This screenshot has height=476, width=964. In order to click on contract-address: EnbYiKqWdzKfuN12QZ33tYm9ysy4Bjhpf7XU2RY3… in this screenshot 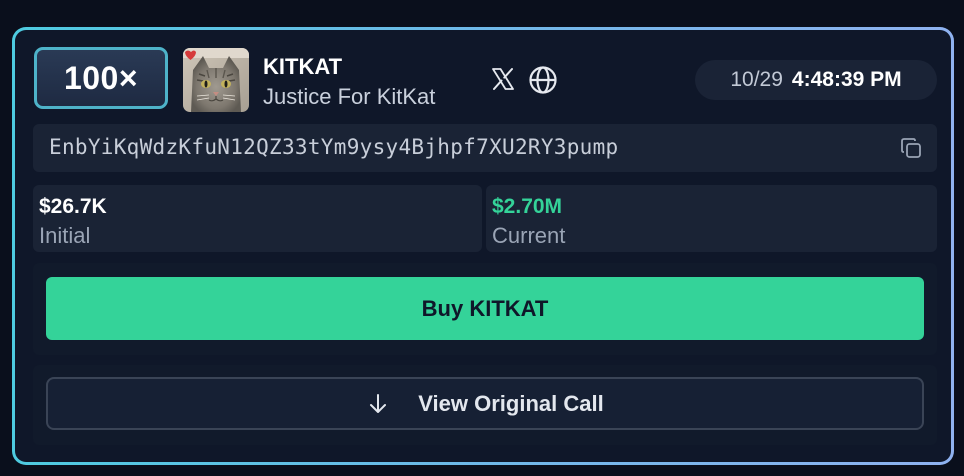, I will do `click(334, 147)`.